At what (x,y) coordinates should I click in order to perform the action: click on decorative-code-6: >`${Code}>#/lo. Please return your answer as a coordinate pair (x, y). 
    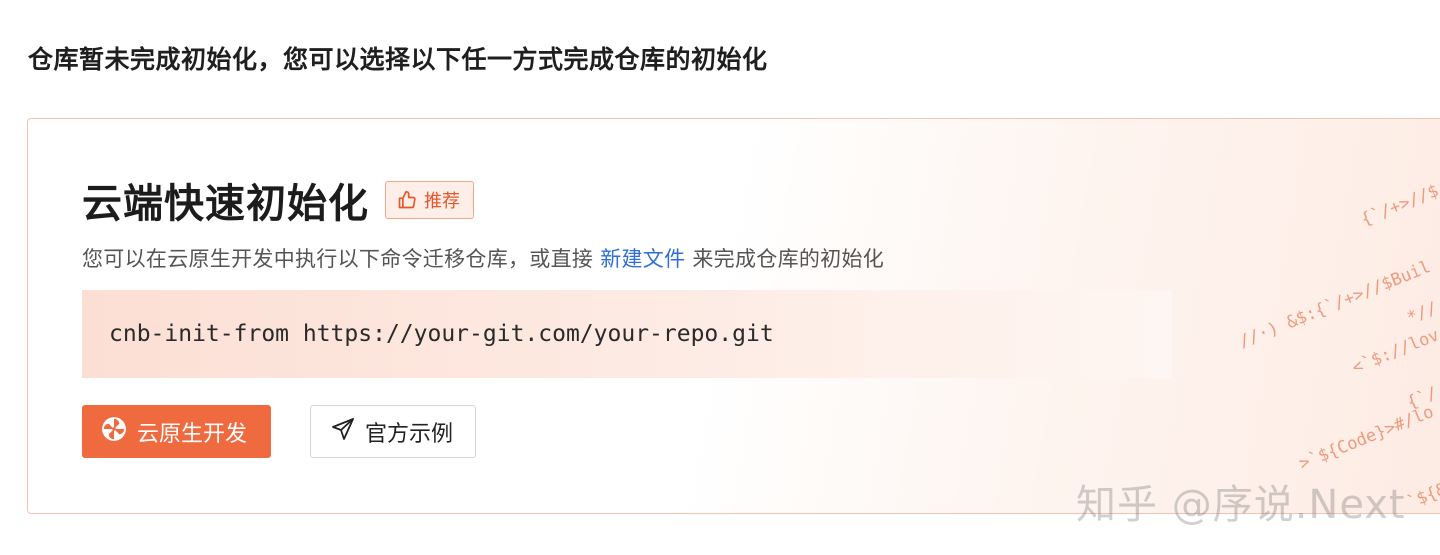
    Looking at the image, I should click on (1366, 438).